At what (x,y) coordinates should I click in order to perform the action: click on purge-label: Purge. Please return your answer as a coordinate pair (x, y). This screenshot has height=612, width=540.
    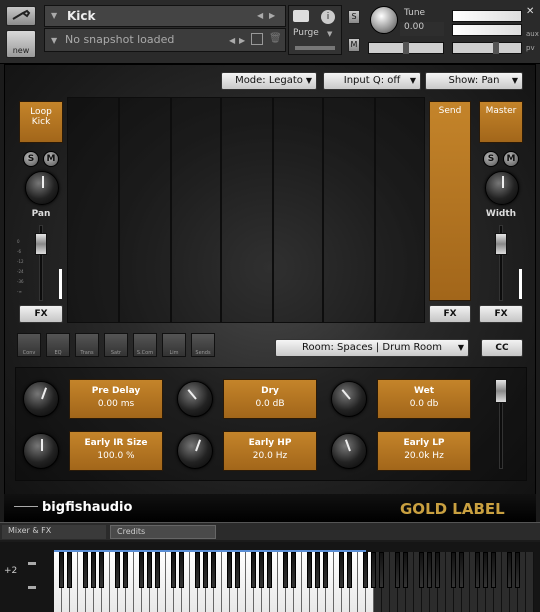
    Looking at the image, I should click on (306, 33).